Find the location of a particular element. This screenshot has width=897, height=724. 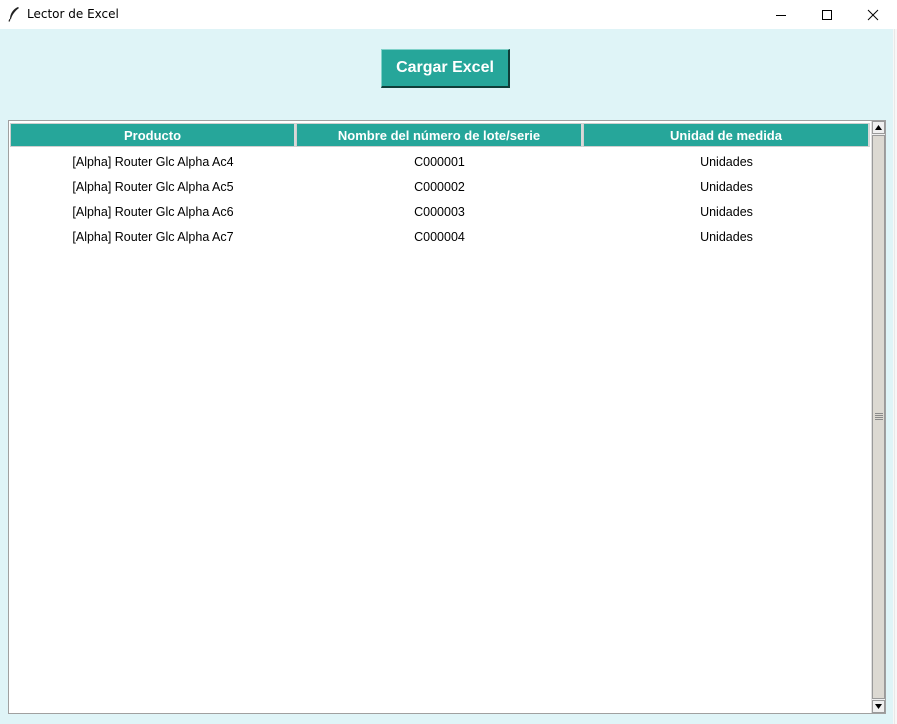

vertical-scrollbar is located at coordinates (878, 417).